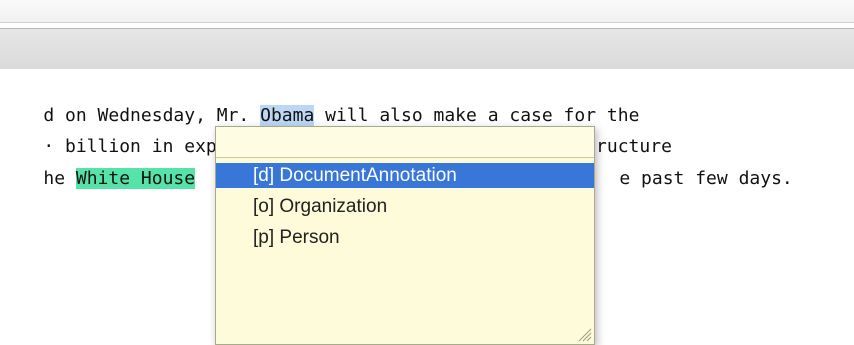 This screenshot has height=345, width=854. Describe the element at coordinates (98, 166) in the screenshot. I see `text-line-3: he White House` at that location.